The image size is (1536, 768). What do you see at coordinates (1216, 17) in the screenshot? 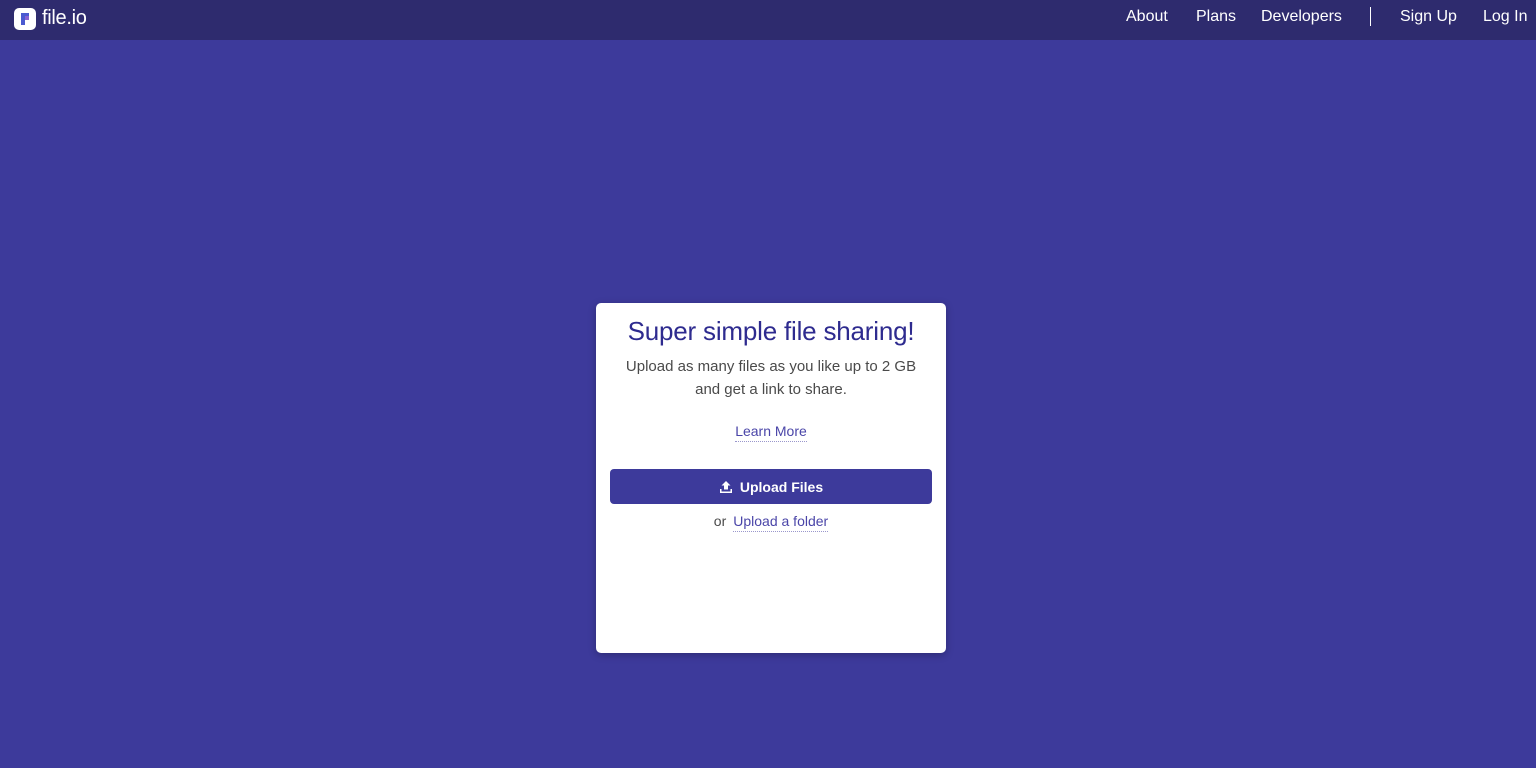
I see `nav-link-plans: Plans` at bounding box center [1216, 17].